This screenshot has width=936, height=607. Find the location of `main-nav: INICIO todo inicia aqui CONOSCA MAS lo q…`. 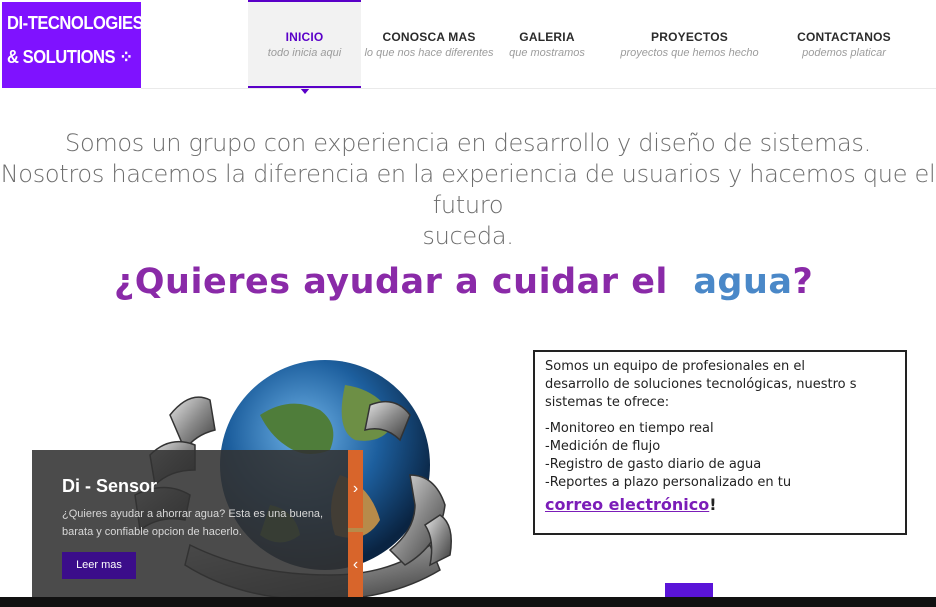

main-nav: INICIO todo inicia aqui CONOSCA MAS lo q… is located at coordinates (577, 47).